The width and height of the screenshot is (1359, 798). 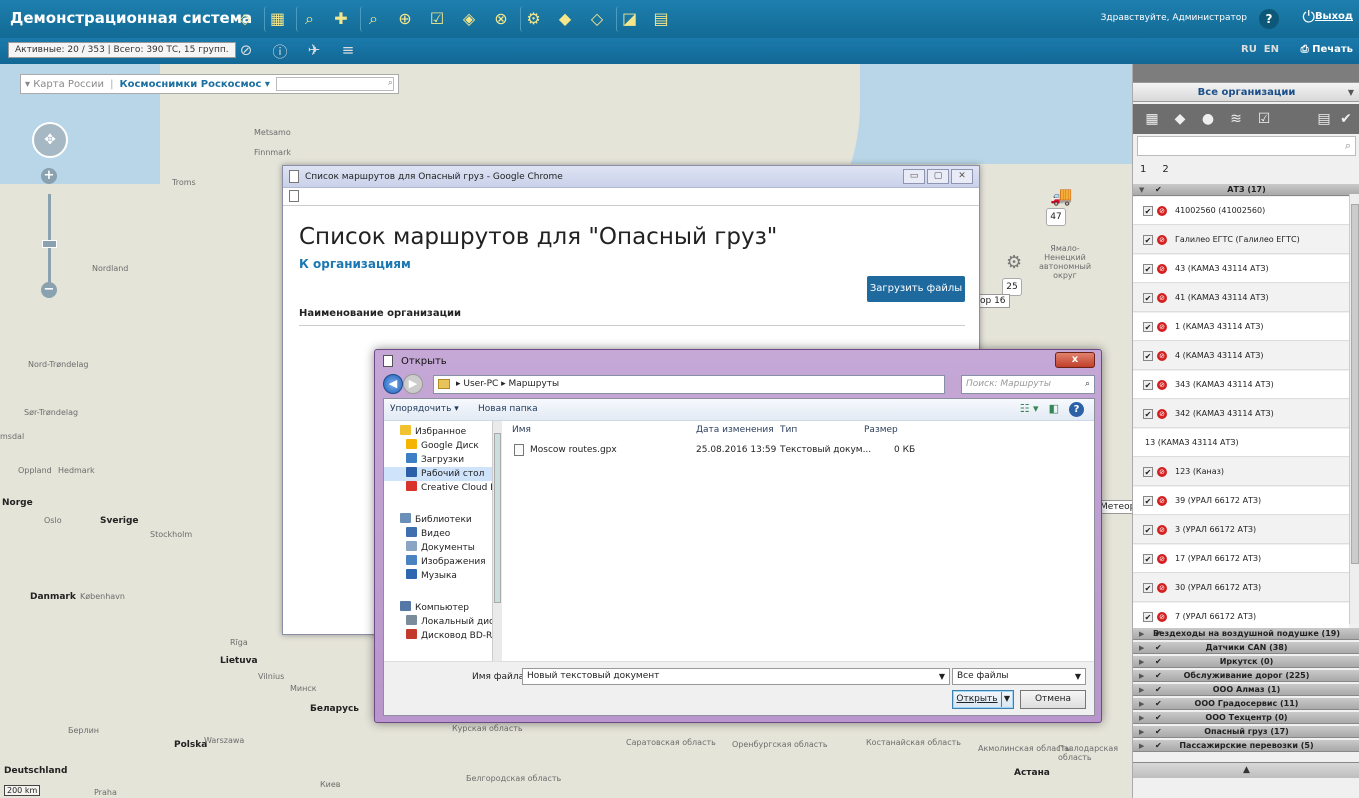 I want to click on cancel-button: Отмена, so click(x=1053, y=699).